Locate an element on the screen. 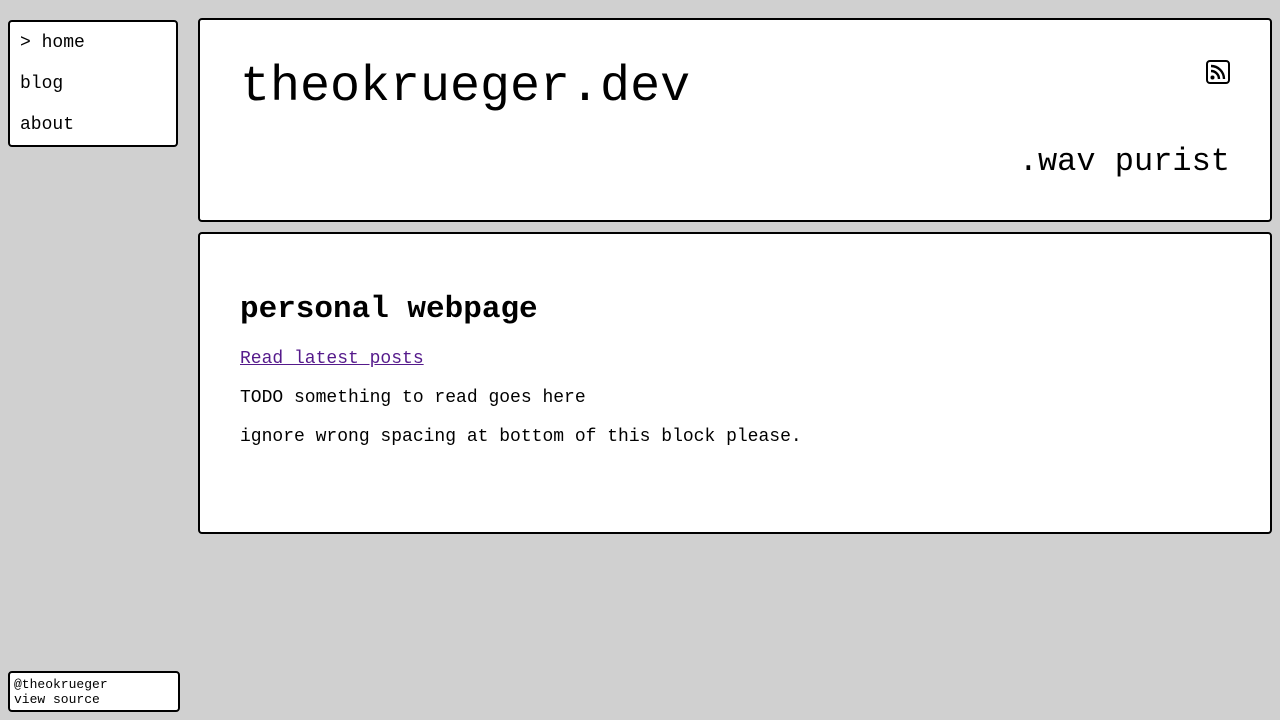 This screenshot has width=1280, height=720. site-title: theokrueger.dev is located at coordinates (465, 87).